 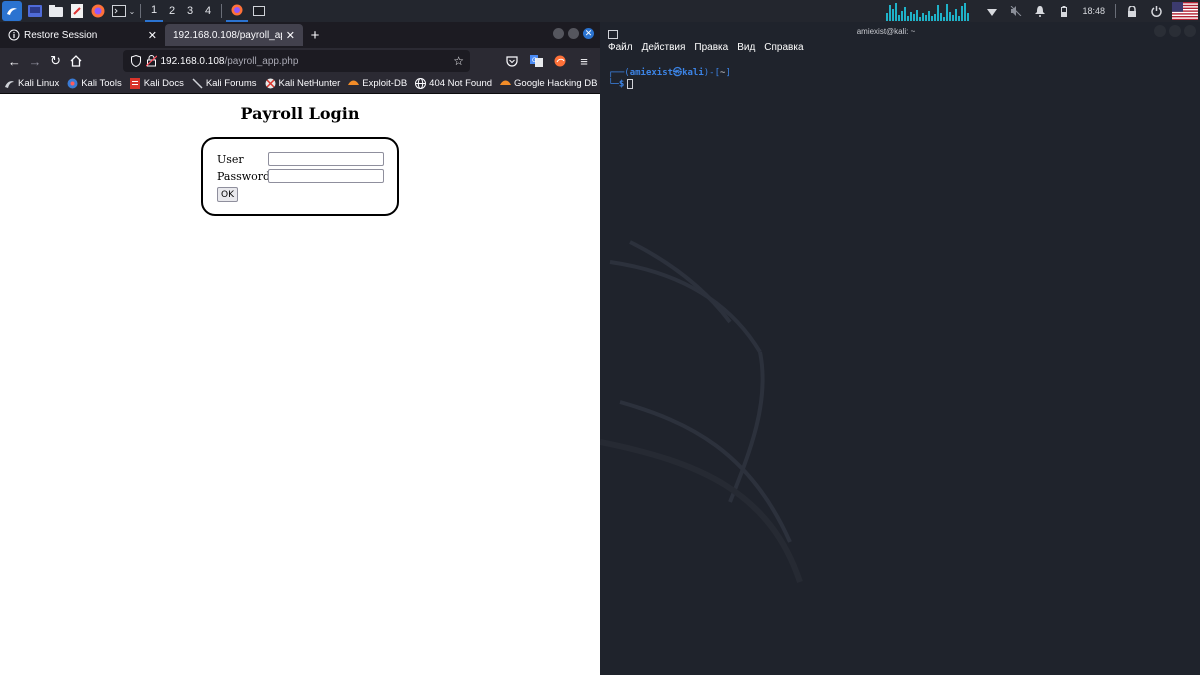 I want to click on menu-actions: Действия, so click(x=664, y=47).